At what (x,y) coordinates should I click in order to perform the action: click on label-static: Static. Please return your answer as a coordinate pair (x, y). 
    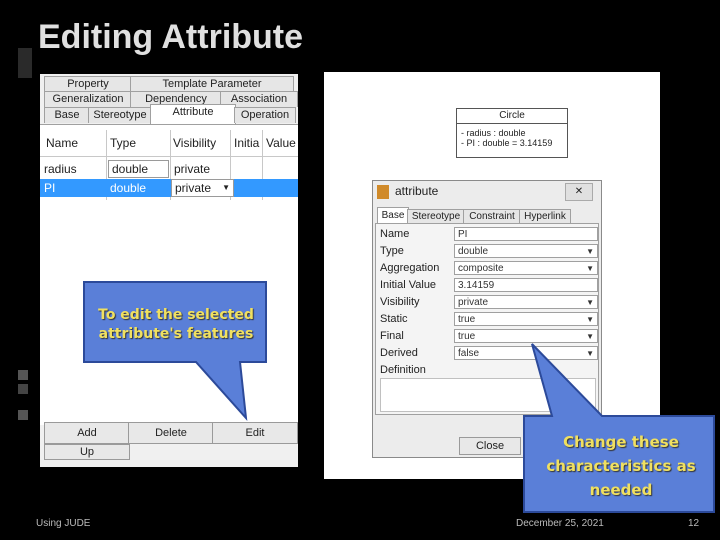
    Looking at the image, I should click on (394, 319).